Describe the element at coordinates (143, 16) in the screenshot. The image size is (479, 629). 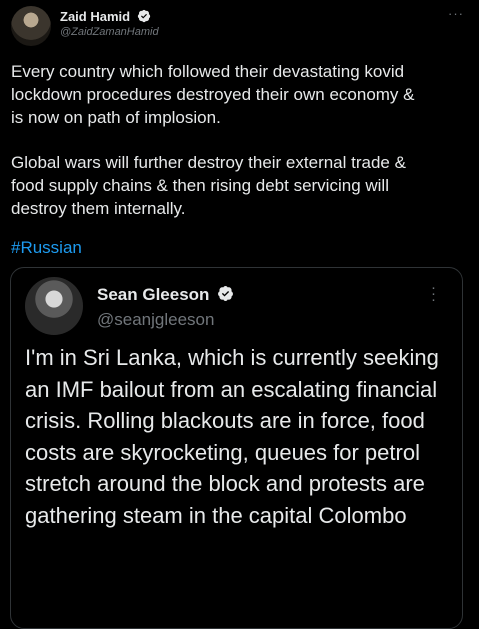
I see `verified-icon` at that location.